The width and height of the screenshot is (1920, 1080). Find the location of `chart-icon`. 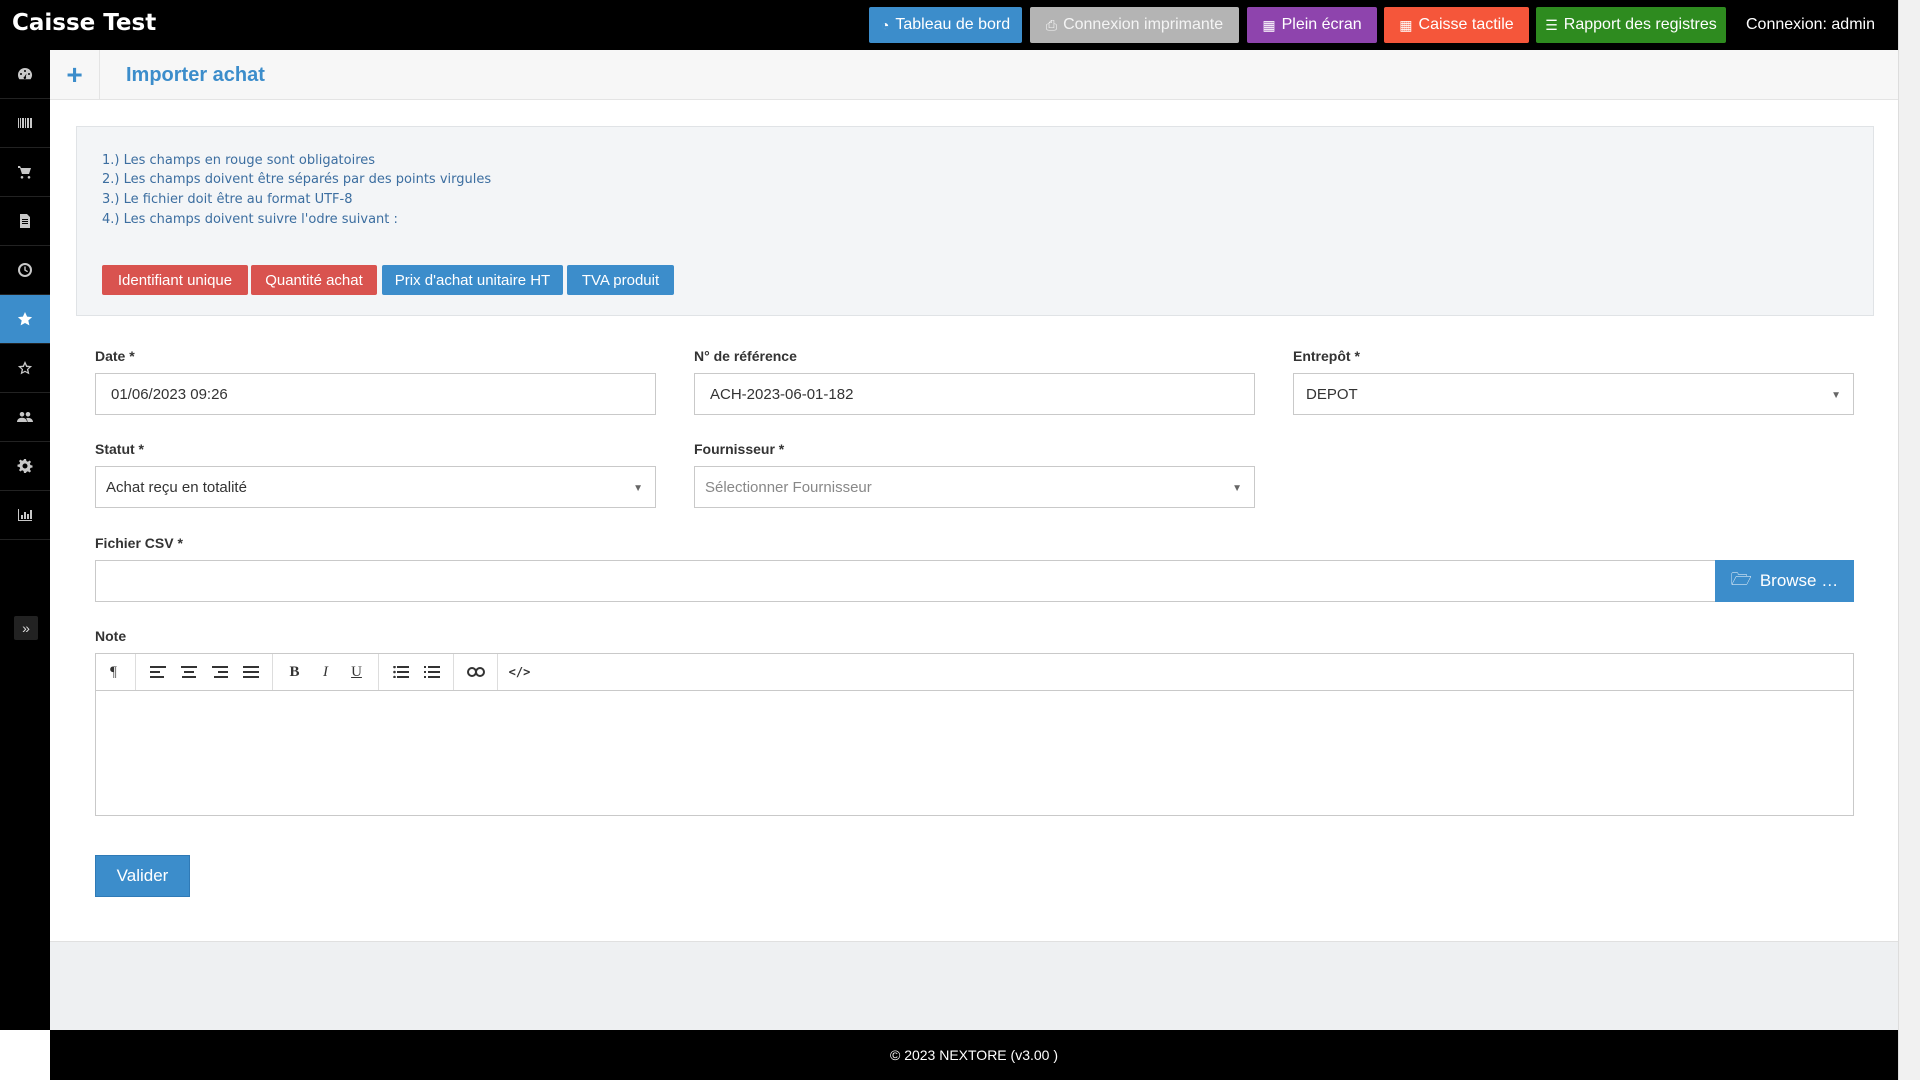

chart-icon is located at coordinates (25, 515).